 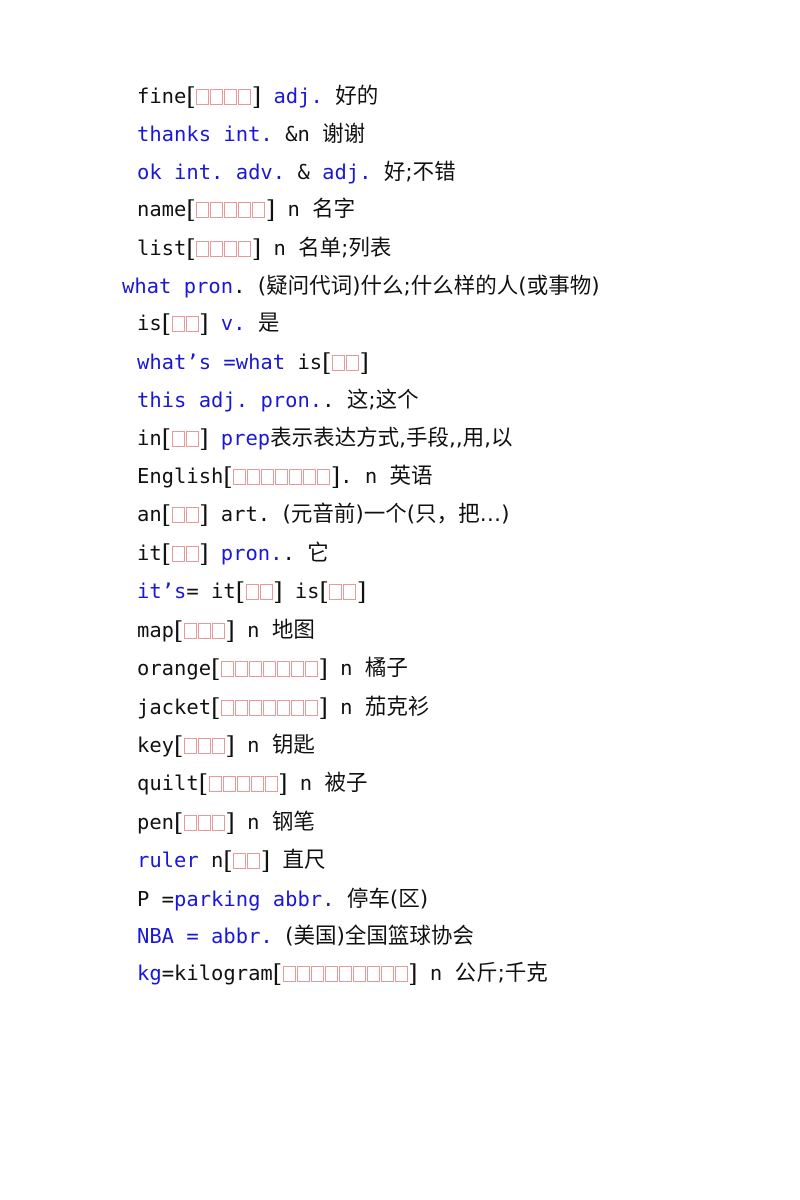 I want to click on chinese-definition: 表示表达方式,手段,,用,以, so click(x=391, y=438).